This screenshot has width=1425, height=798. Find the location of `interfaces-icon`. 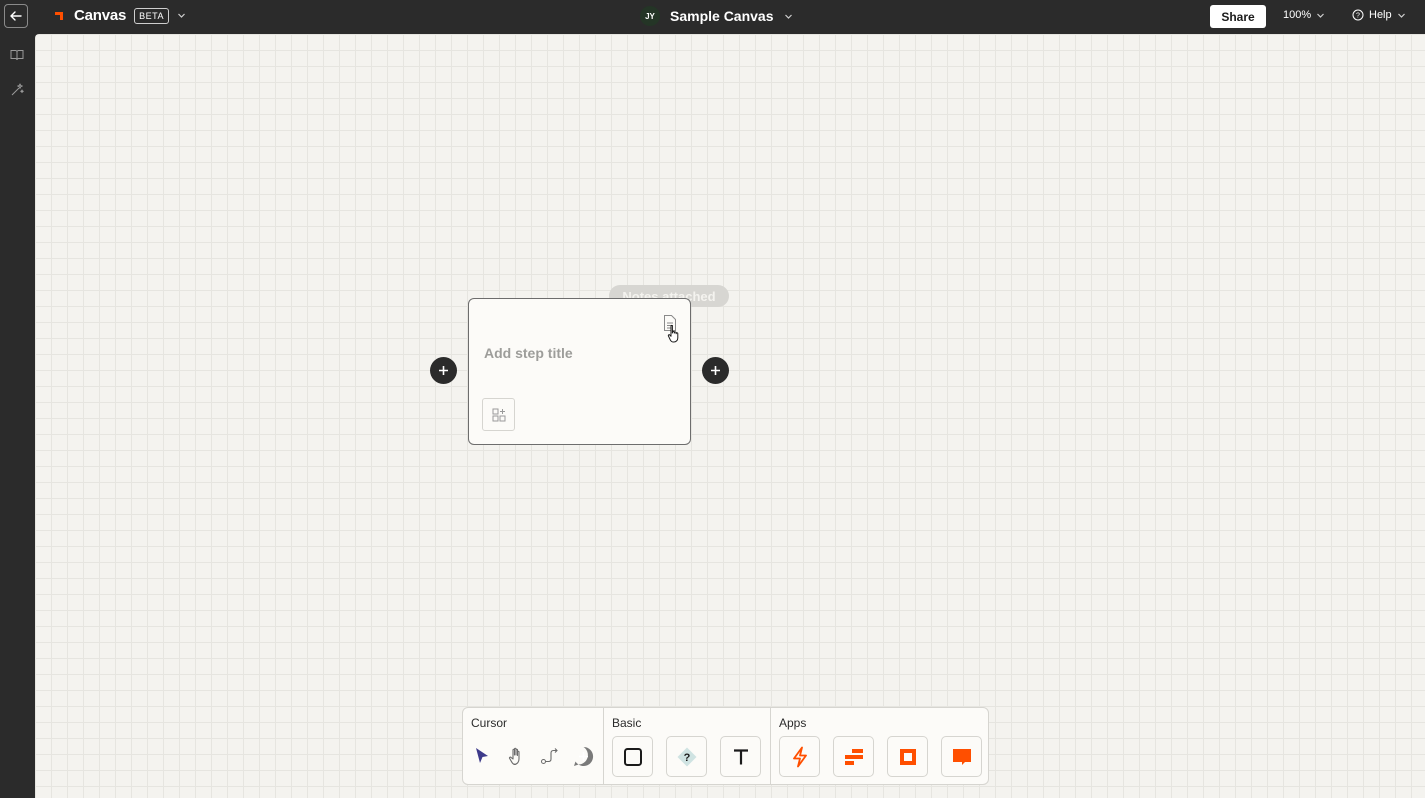

interfaces-icon is located at coordinates (907, 756).